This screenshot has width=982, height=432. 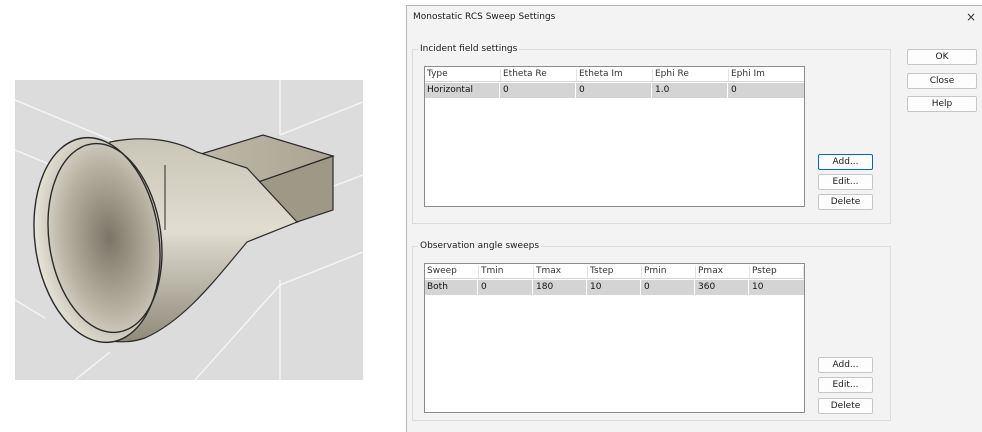 What do you see at coordinates (614, 90) in the screenshot?
I see `table-row: Horizontal 0 0 1.0 0` at bounding box center [614, 90].